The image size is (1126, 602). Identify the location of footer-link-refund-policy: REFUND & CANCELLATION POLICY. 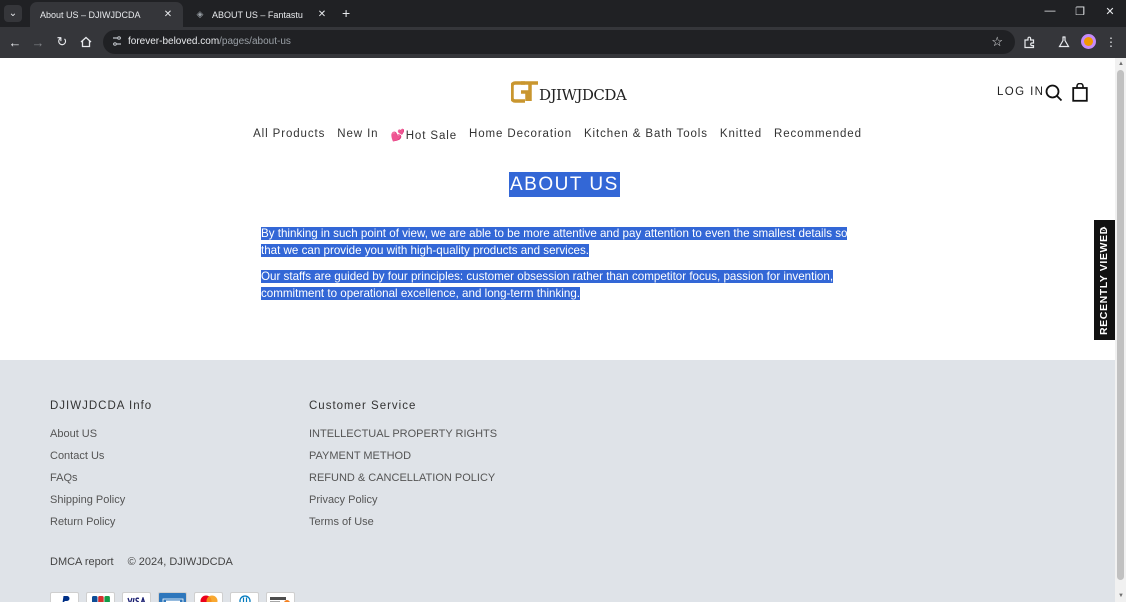
(403, 478).